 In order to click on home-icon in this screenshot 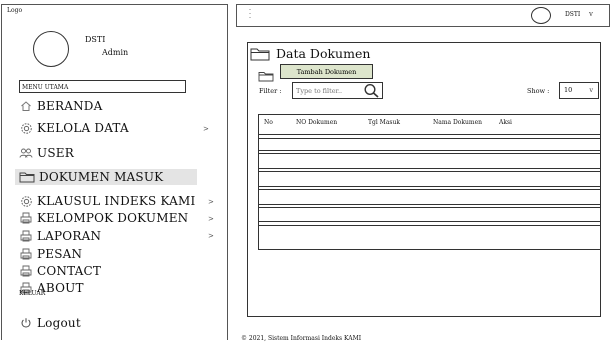, I will do `click(26, 106)`.